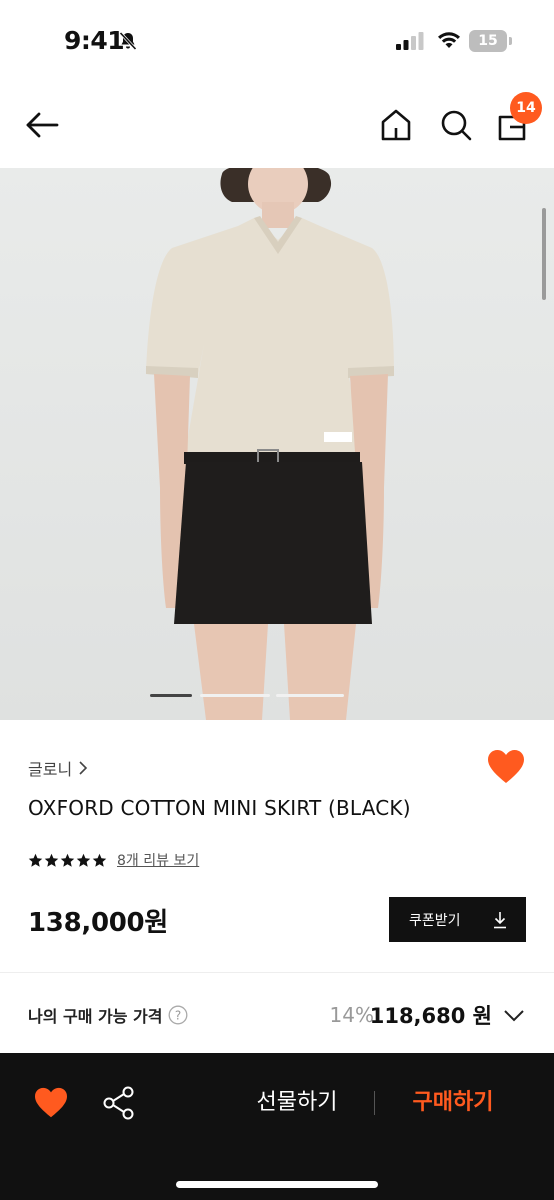 The height and width of the screenshot is (1200, 554). What do you see at coordinates (158, 860) in the screenshot?
I see `review-link: 8개 리뷰 보기` at bounding box center [158, 860].